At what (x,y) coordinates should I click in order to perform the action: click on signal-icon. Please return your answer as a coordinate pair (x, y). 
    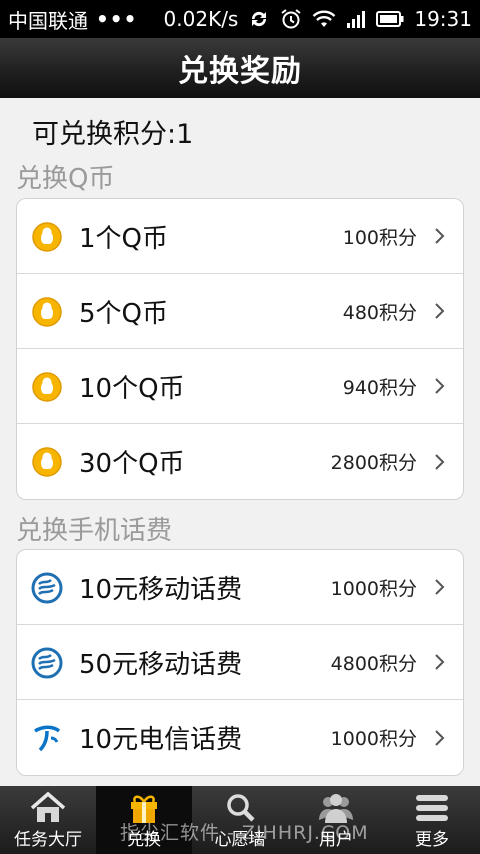
    Looking at the image, I should click on (356, 19).